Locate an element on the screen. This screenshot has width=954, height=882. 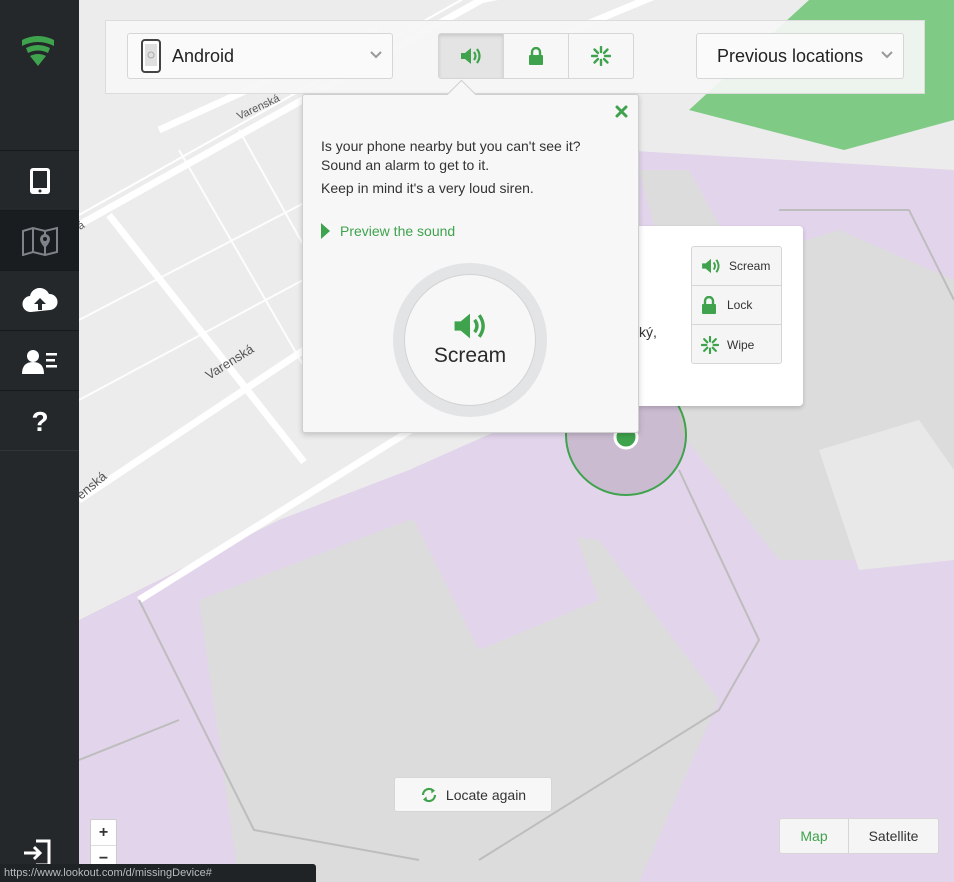
cloud-upload-icon is located at coordinates (39, 299).